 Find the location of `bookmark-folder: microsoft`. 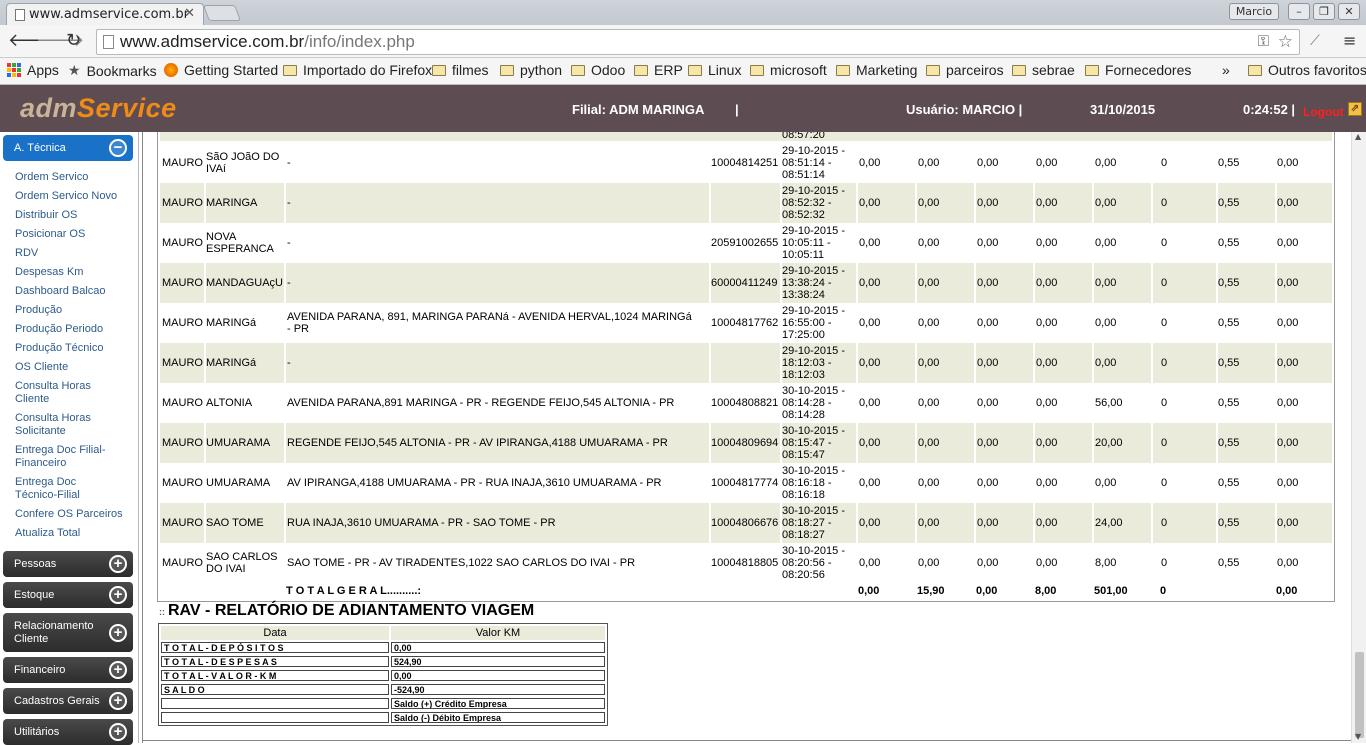

bookmark-folder: microsoft is located at coordinates (788, 70).